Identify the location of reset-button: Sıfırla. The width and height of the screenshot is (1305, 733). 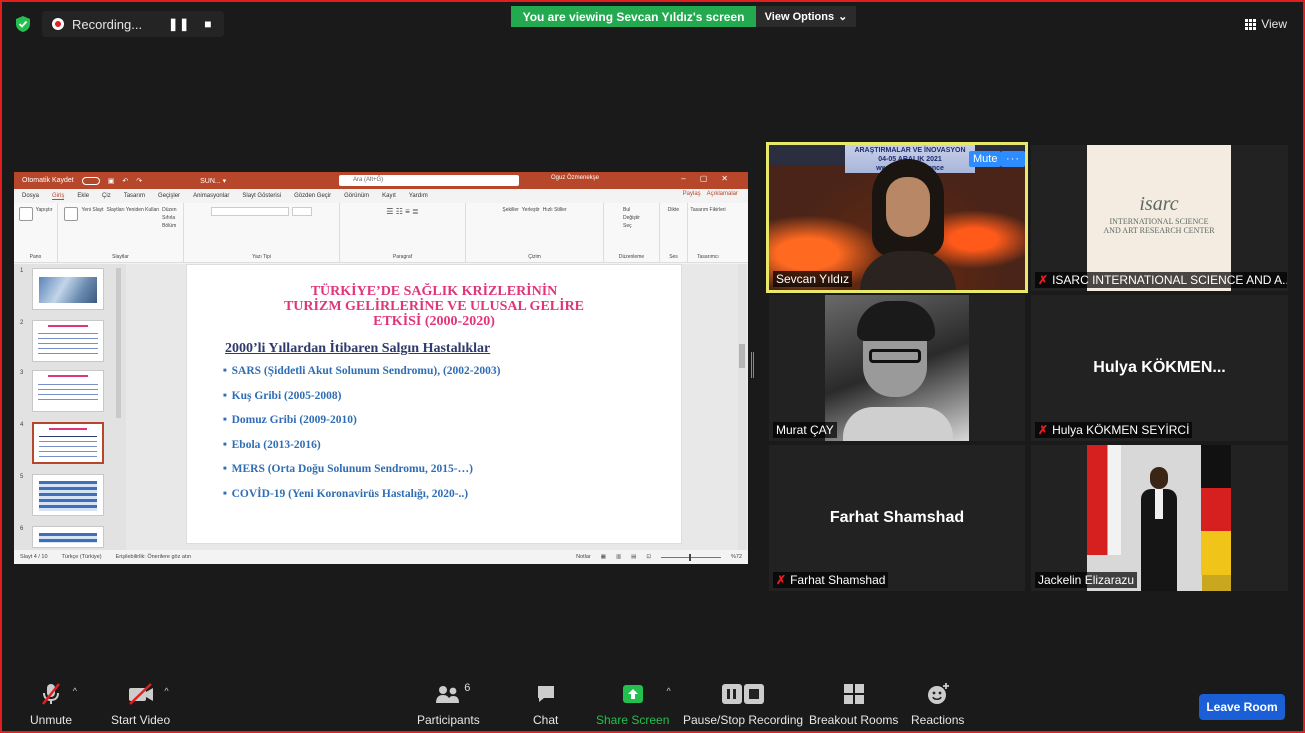
(169, 218).